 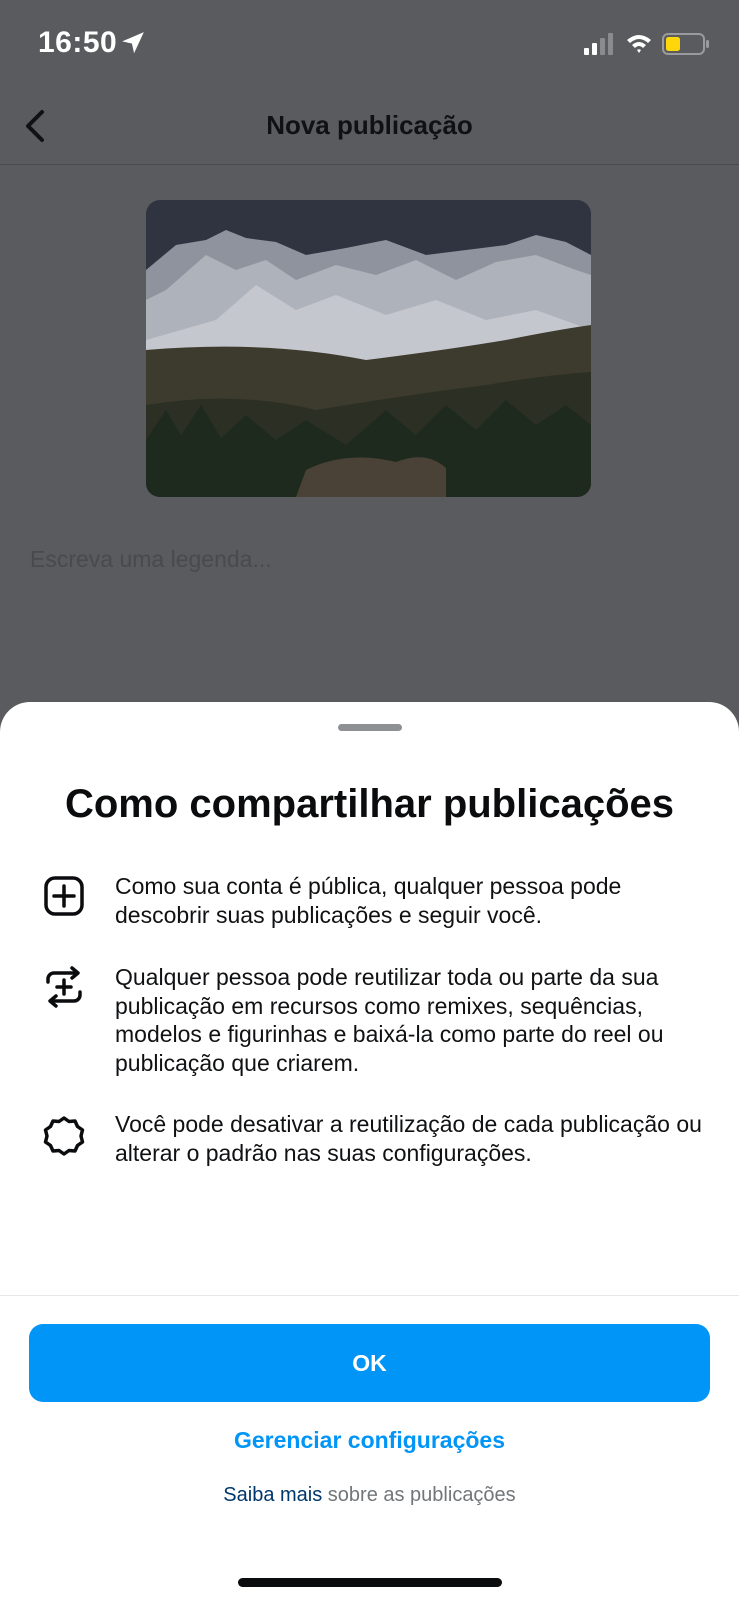 What do you see at coordinates (369, 1363) in the screenshot?
I see `ok-button: OK` at bounding box center [369, 1363].